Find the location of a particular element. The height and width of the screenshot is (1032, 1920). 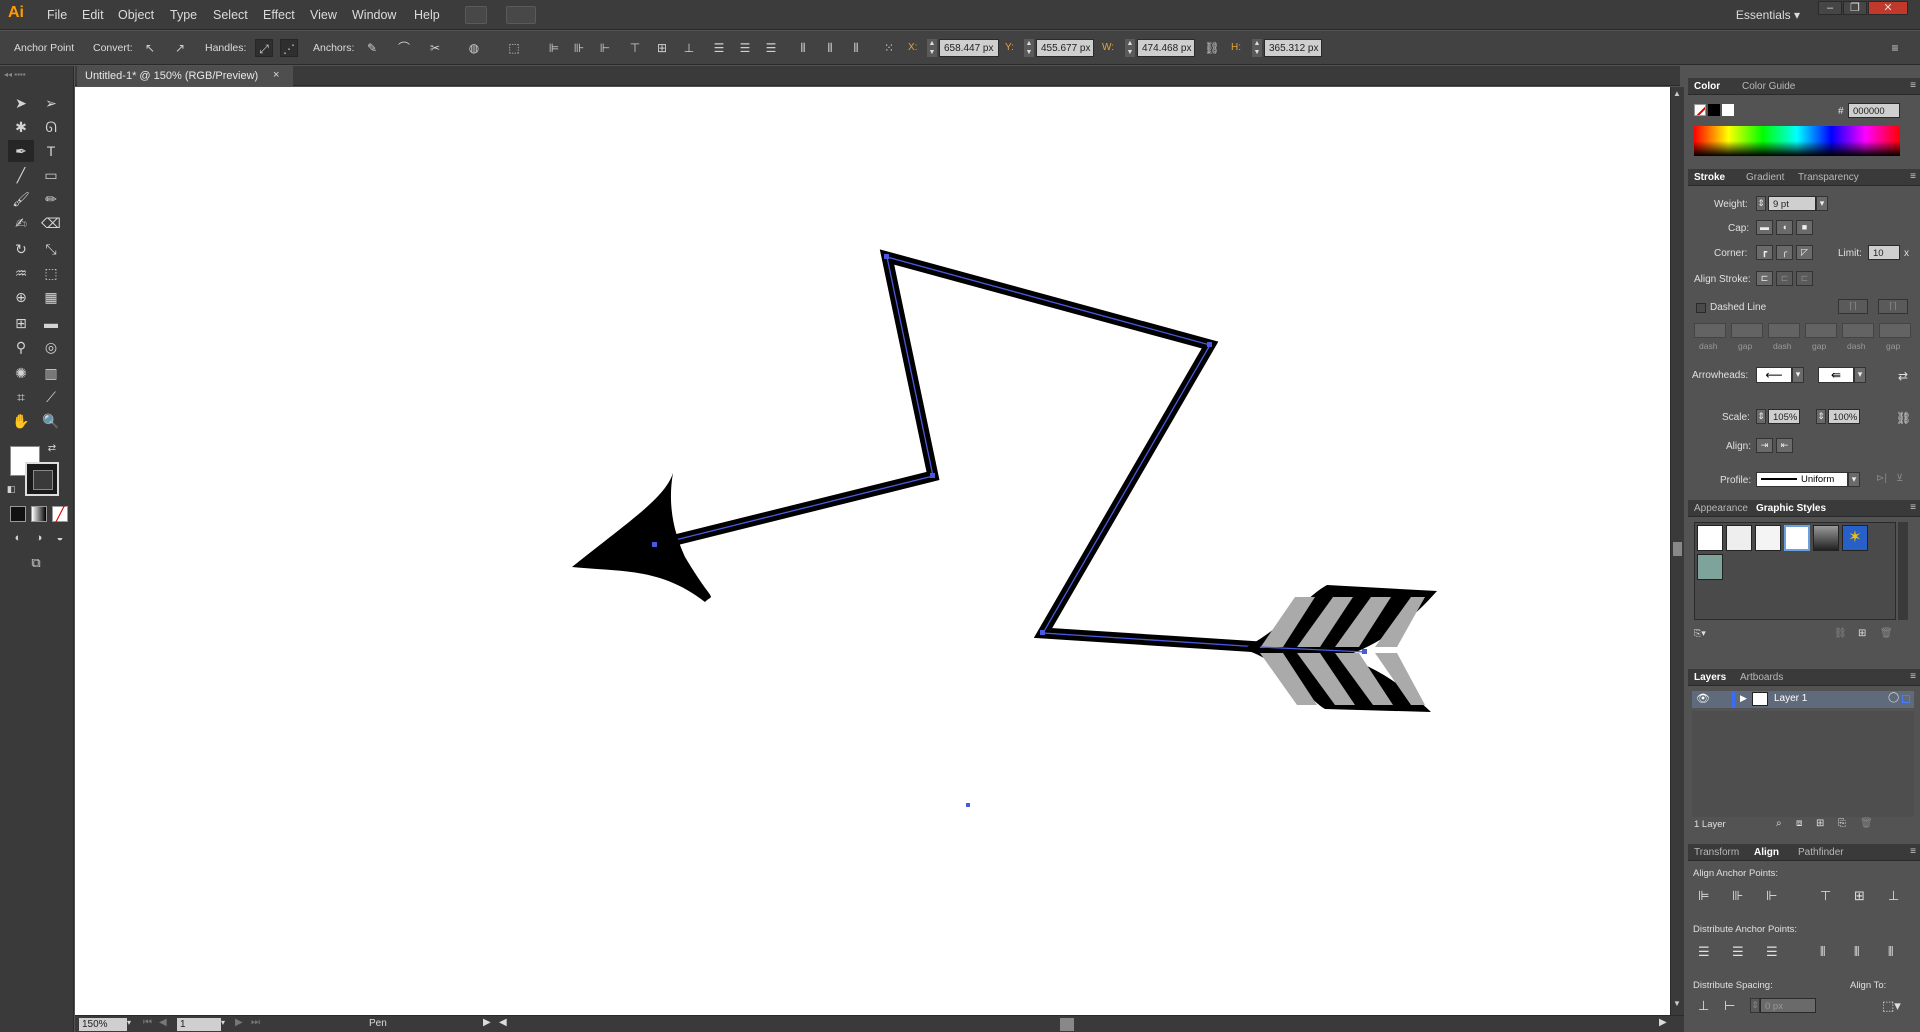

target-icon: ◯ is located at coordinates (1893, 697).